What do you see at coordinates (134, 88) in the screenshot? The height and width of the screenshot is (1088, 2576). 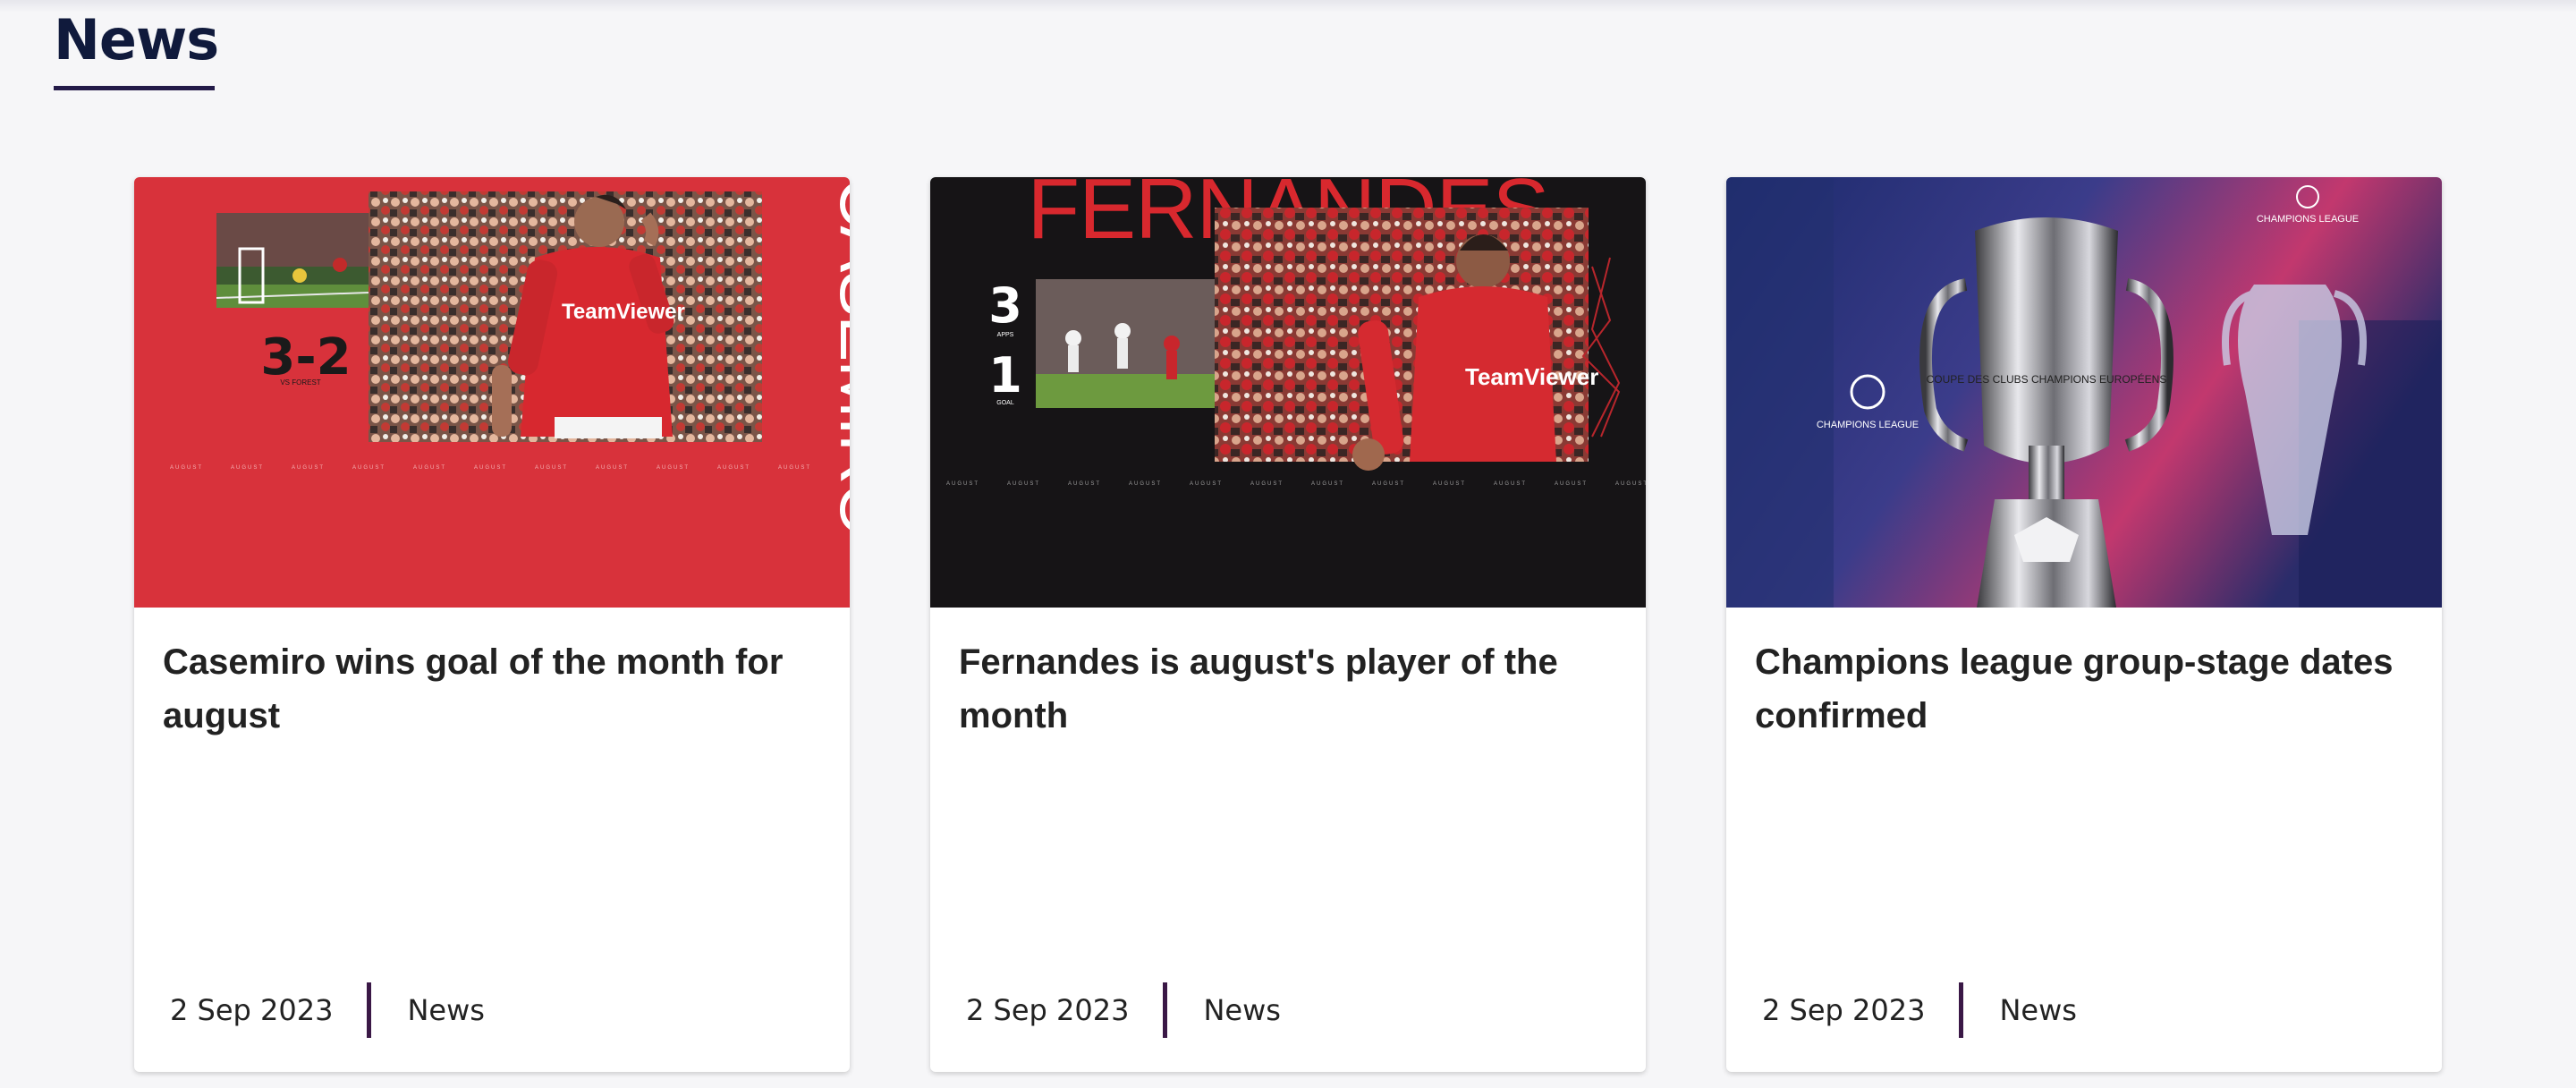 I see `section-title-underline` at bounding box center [134, 88].